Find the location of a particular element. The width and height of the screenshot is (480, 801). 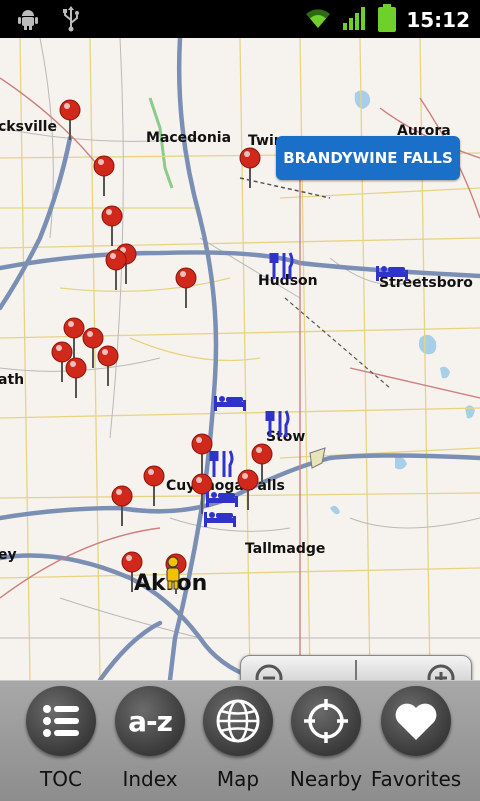

town-label: ey is located at coordinates (8, 555).